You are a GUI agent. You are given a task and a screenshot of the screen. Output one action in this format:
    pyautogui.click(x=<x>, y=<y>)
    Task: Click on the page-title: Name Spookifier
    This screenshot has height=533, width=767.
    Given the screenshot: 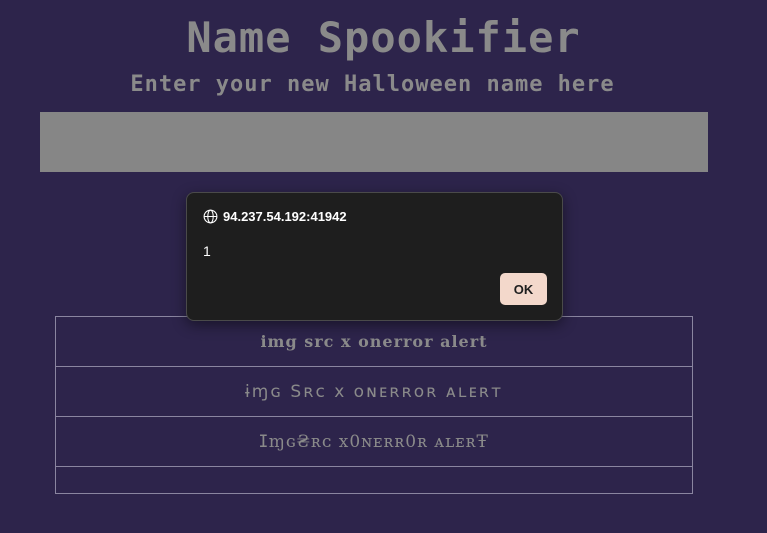 What is the action you would take?
    pyautogui.click(x=383, y=37)
    